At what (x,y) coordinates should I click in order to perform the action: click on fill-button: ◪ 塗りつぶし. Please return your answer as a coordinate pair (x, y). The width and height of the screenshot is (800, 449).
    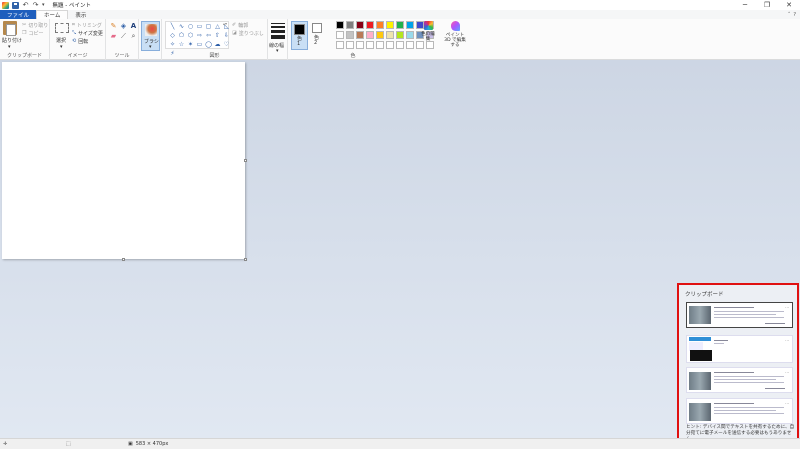
    Looking at the image, I should click on (248, 33).